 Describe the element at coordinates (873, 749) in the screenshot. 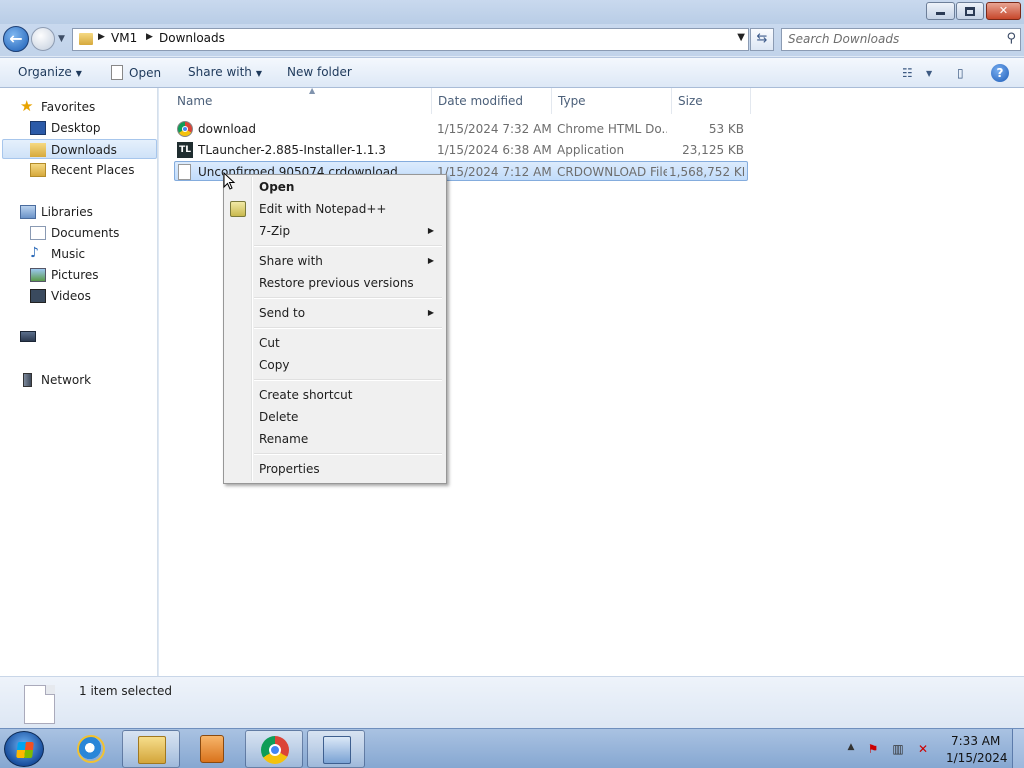

I see `action-center-icon: ⚑` at that location.